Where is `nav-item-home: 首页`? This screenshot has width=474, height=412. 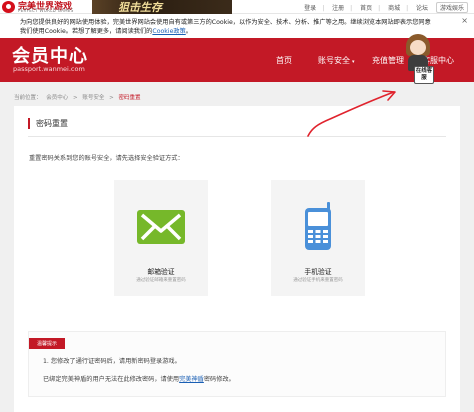 nav-item-home: 首页 is located at coordinates (284, 60).